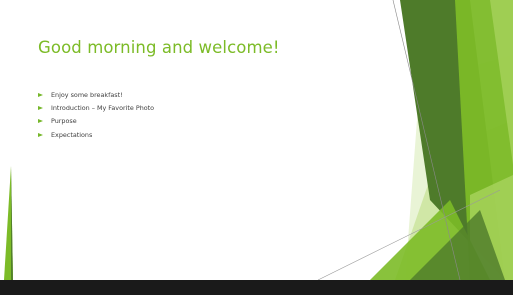 Image resolution: width=513 pixels, height=295 pixels. What do you see at coordinates (87, 94) in the screenshot?
I see `bullet-text: Enjoy some breakfast!` at bounding box center [87, 94].